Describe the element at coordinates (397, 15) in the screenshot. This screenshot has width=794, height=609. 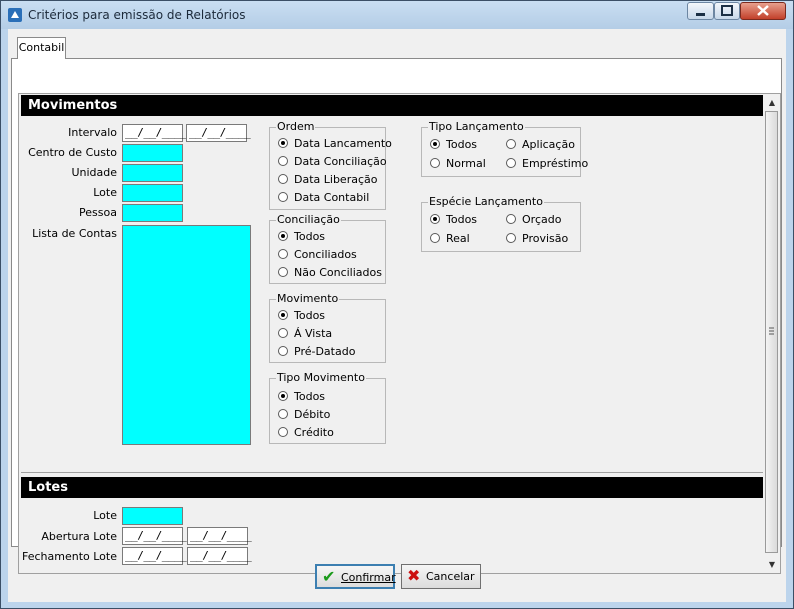
I see `title-bar: Critérios para emissão de Relatórios` at that location.